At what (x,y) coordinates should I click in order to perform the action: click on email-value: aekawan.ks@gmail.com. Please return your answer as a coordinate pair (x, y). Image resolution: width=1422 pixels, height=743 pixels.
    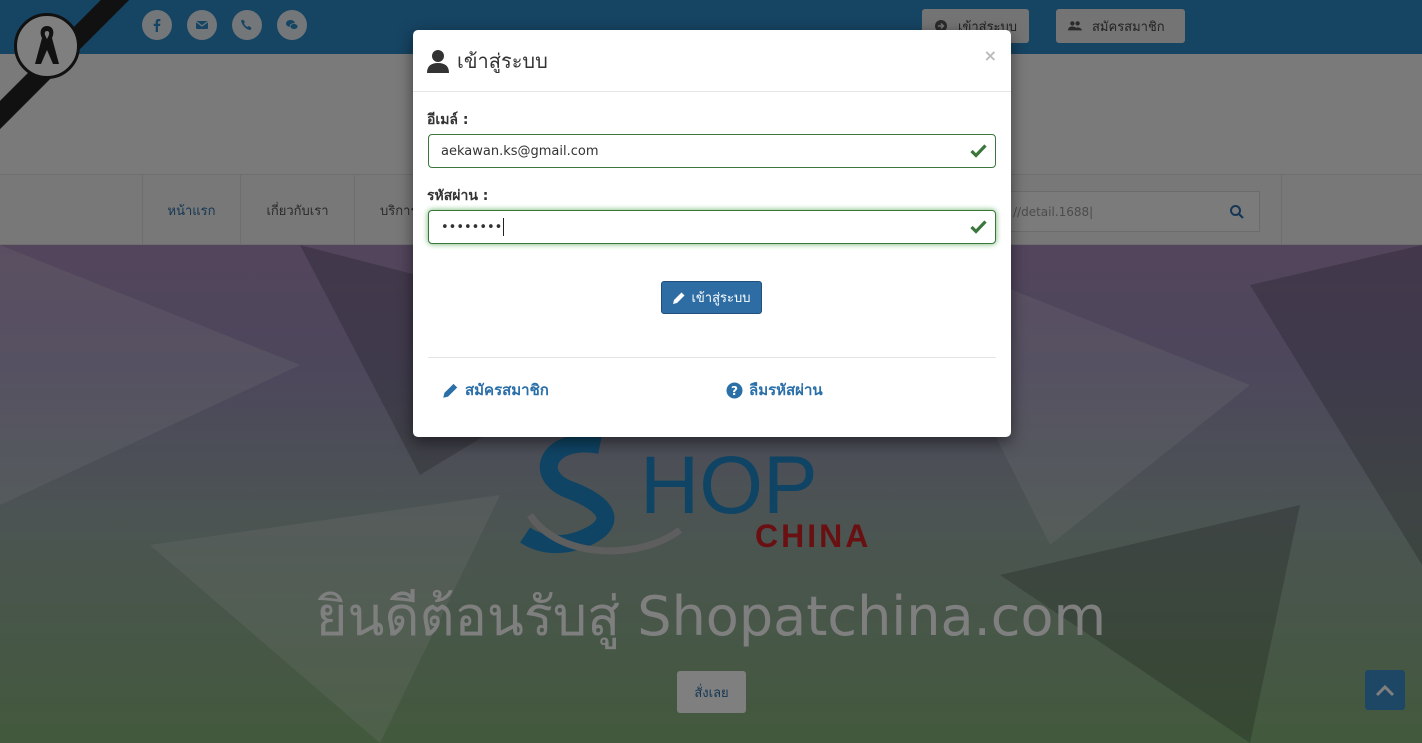
    Looking at the image, I should click on (520, 151).